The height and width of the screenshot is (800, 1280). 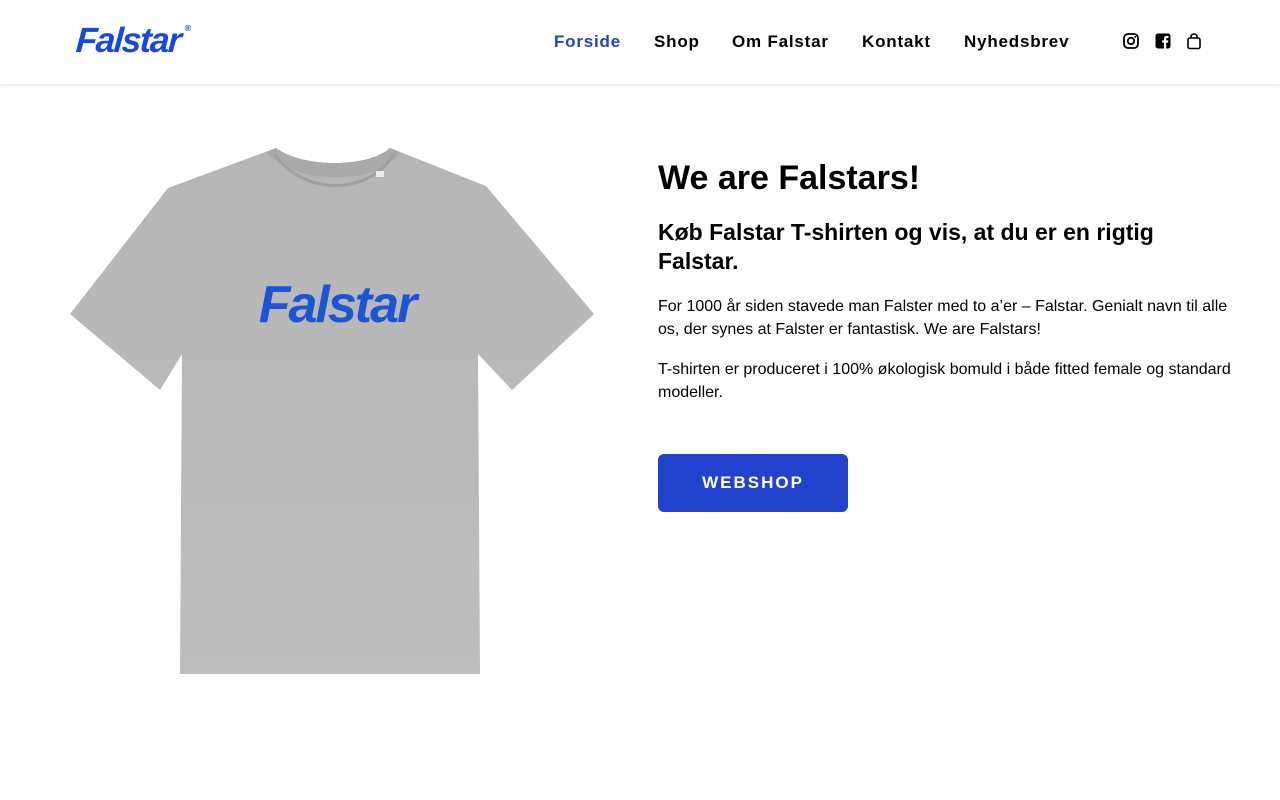 I want to click on webshop-button: WEBSHOP, so click(x=753, y=483).